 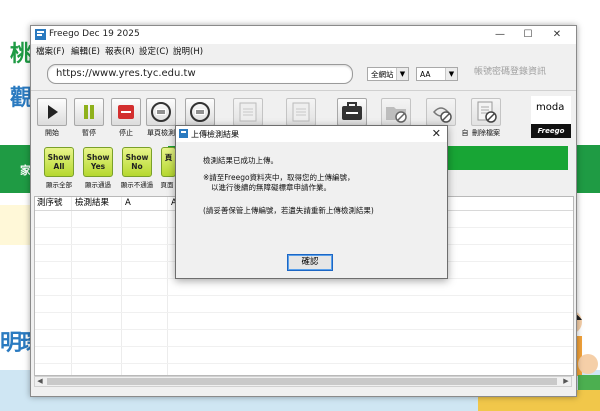 I want to click on dialog-message-note2: 以進行後續的無障礙標章申請作業。, so click(x=271, y=187).